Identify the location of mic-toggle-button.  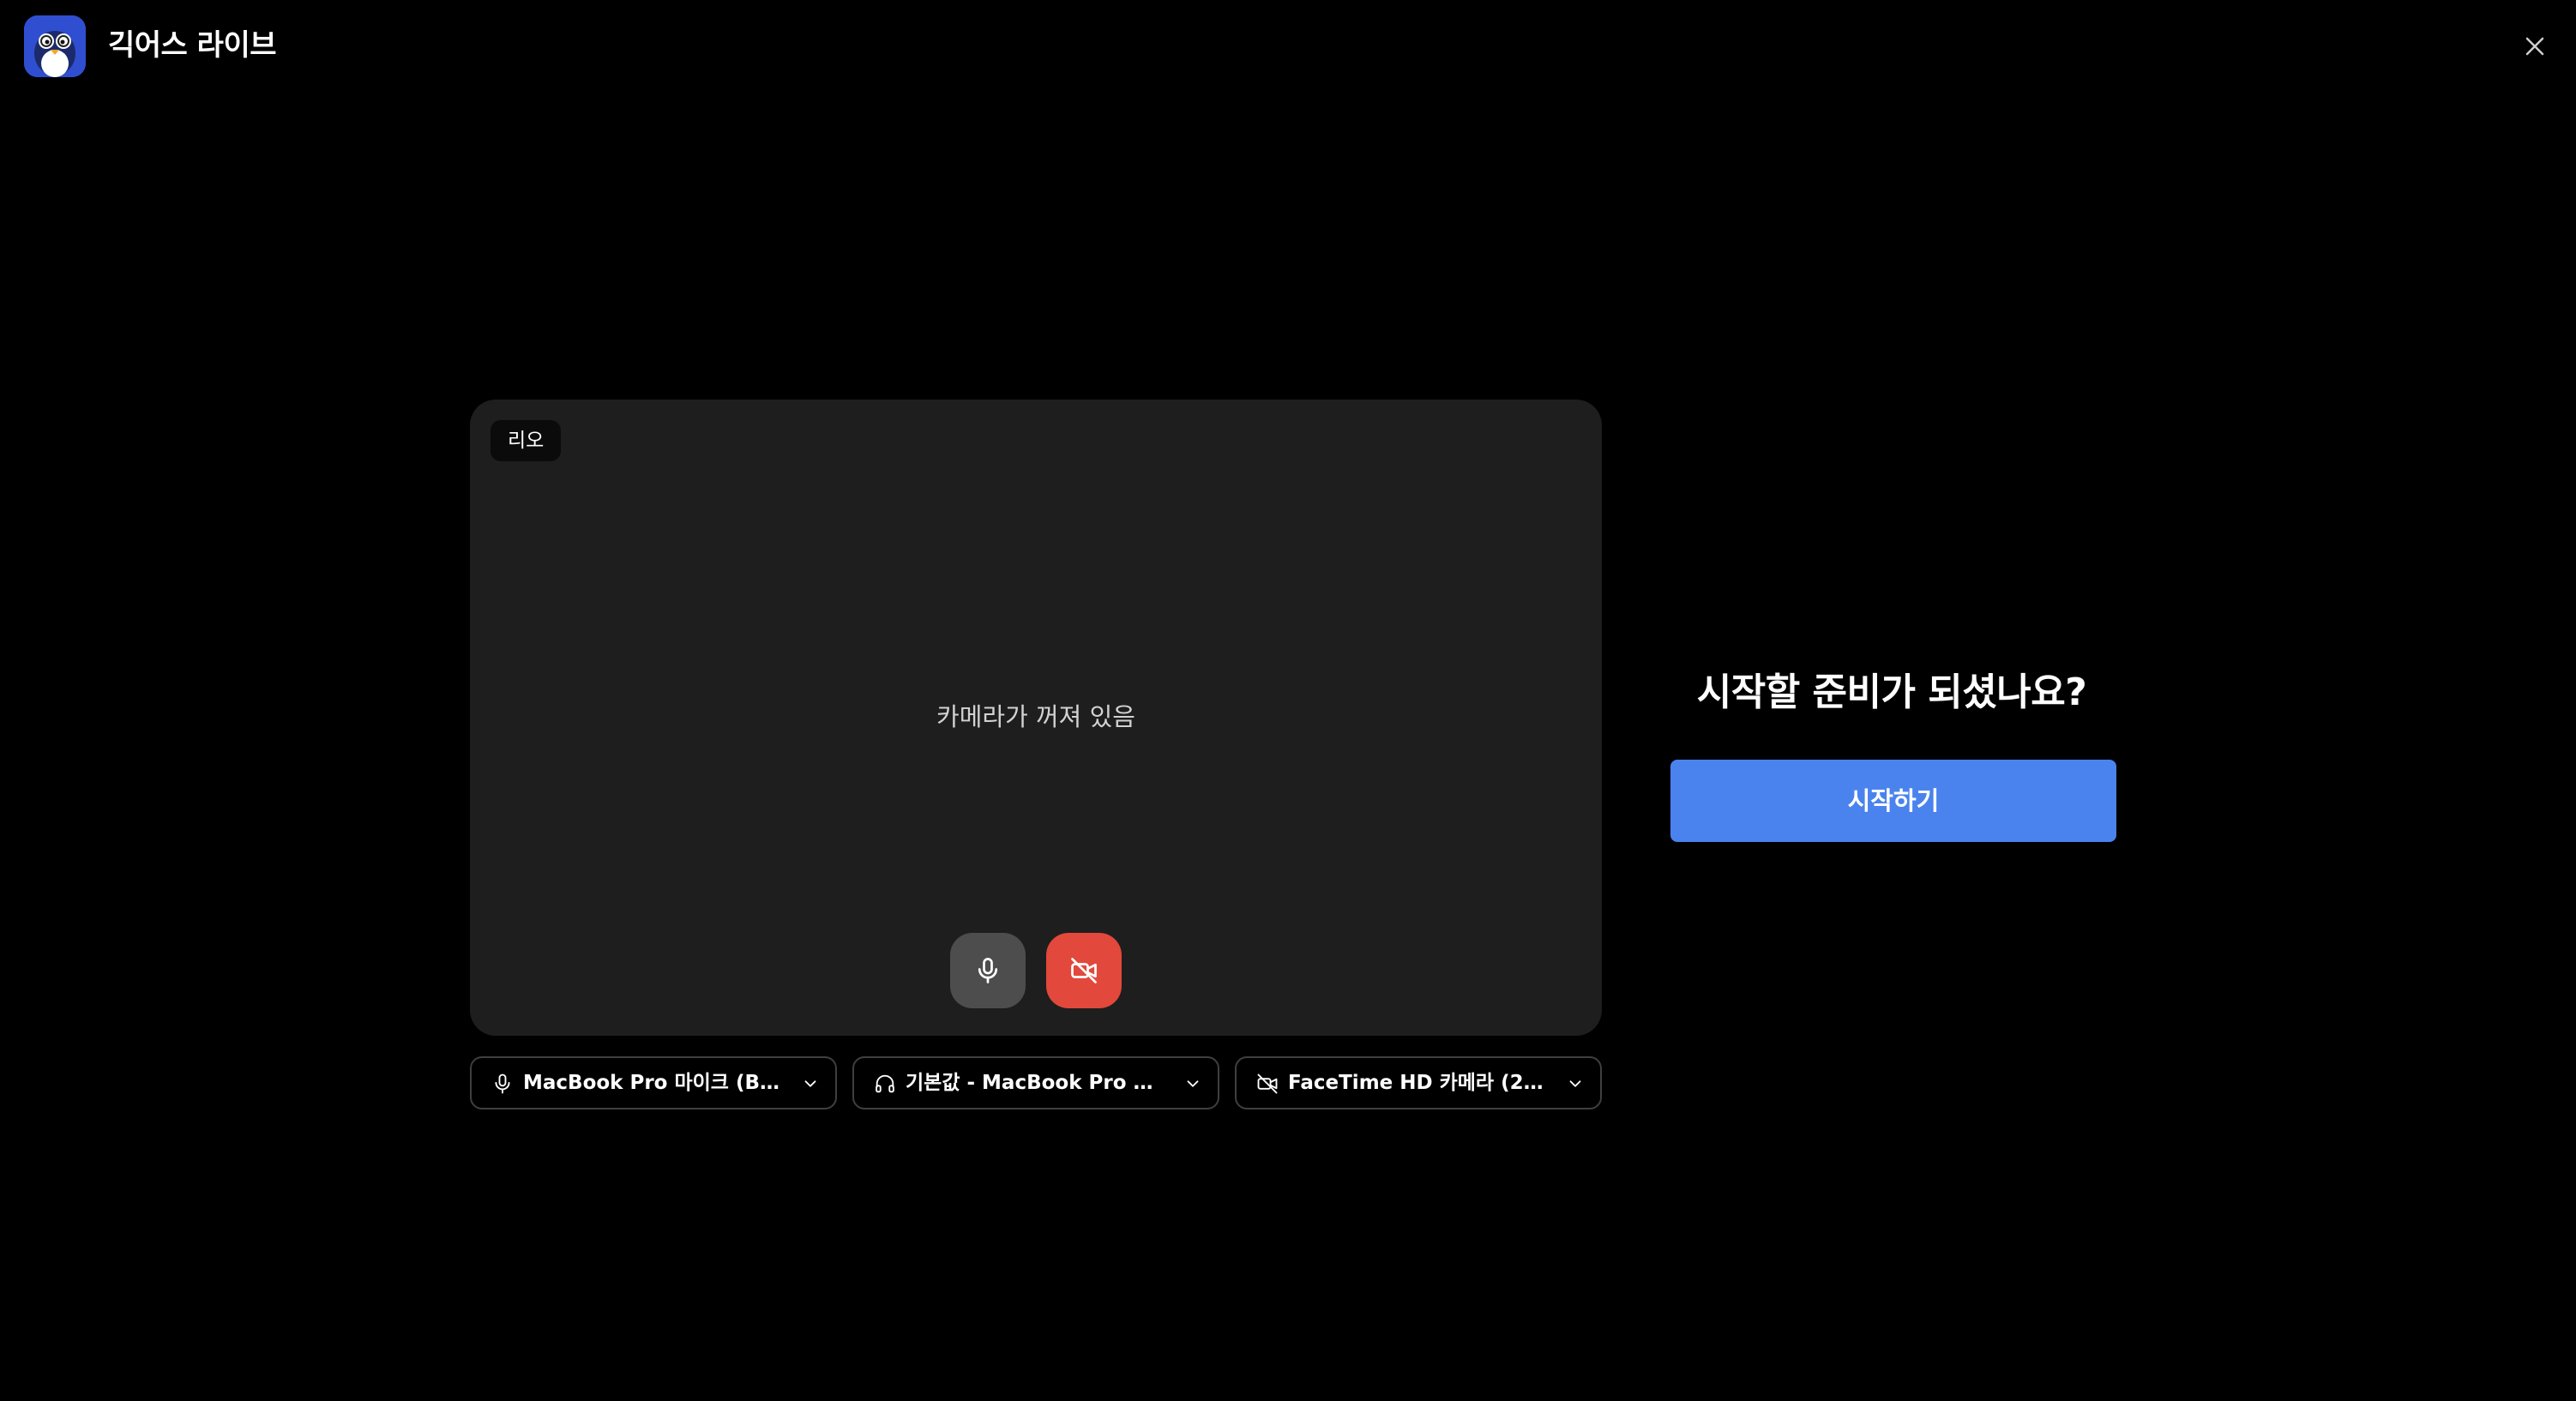
(988, 970).